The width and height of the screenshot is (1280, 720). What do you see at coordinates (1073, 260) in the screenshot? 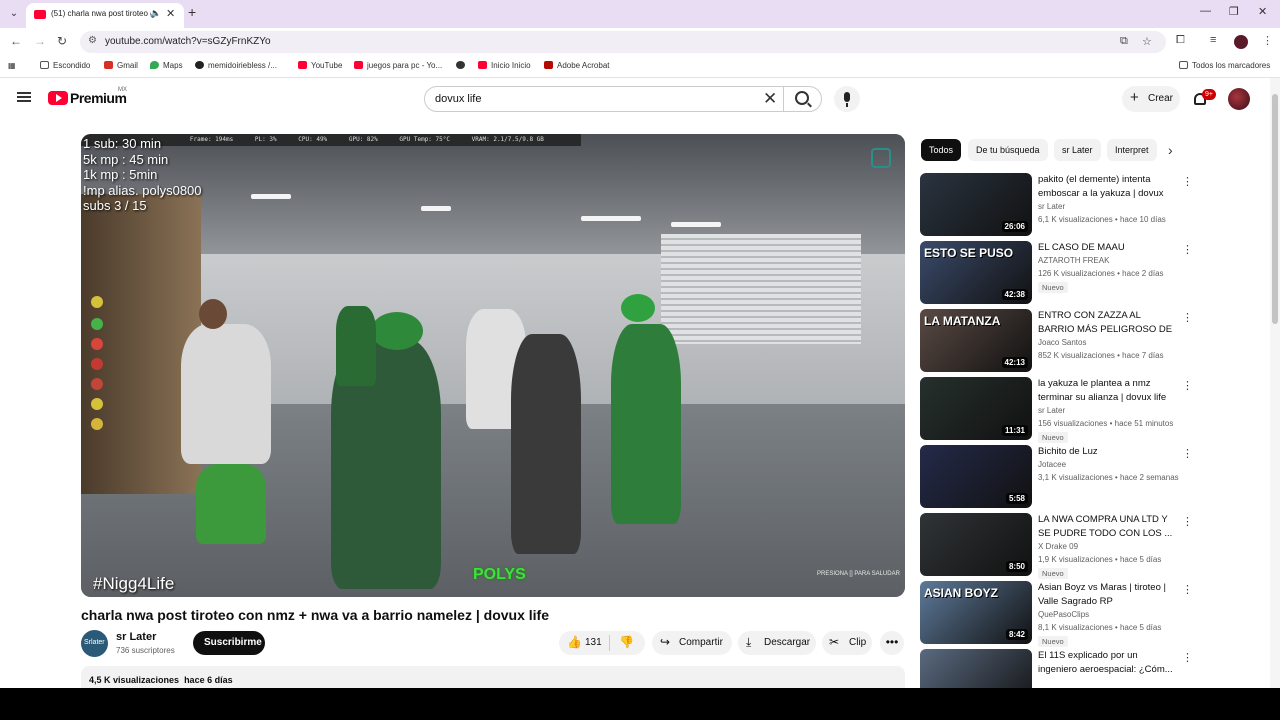
I see `recommendation-channel: AZTAROTH FREAK` at bounding box center [1073, 260].